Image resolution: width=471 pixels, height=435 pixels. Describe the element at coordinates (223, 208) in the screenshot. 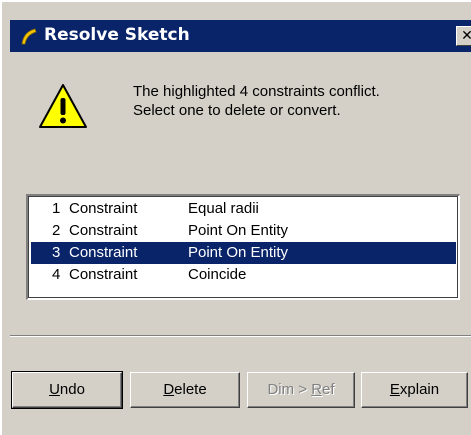

I see `constraint-description: Equal radii` at that location.